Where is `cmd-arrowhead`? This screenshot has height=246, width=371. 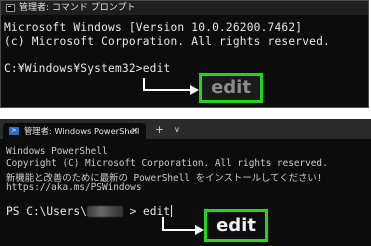
cmd-arrowhead is located at coordinates (194, 90).